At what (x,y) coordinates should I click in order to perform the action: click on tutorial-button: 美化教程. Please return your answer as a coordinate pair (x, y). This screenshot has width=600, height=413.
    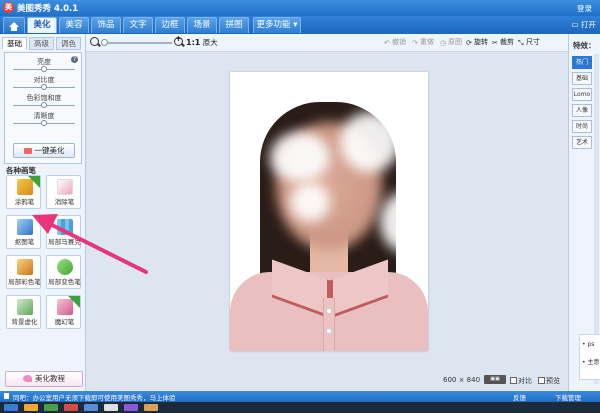
    Looking at the image, I should click on (44, 379).